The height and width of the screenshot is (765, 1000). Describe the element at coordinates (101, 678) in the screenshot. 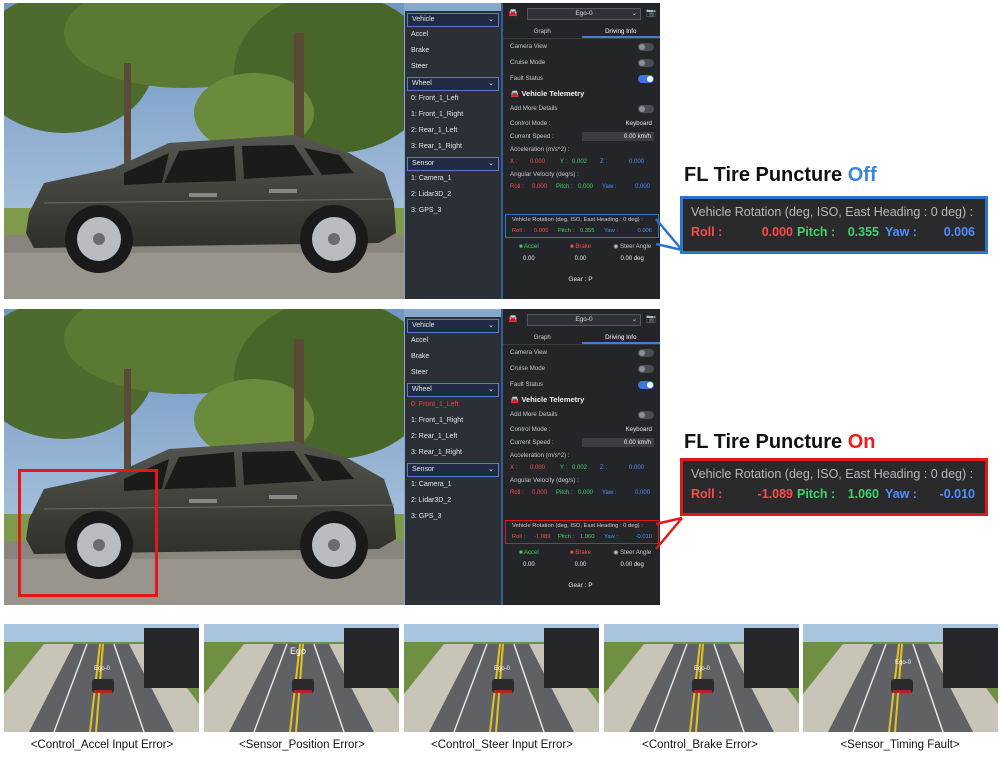

I see `thumbnail-accel-error: Ego-0` at that location.